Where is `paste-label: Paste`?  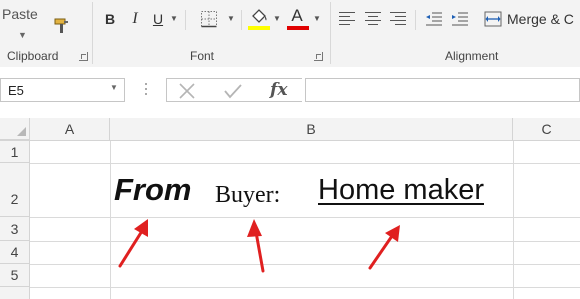
paste-label: Paste is located at coordinates (20, 14).